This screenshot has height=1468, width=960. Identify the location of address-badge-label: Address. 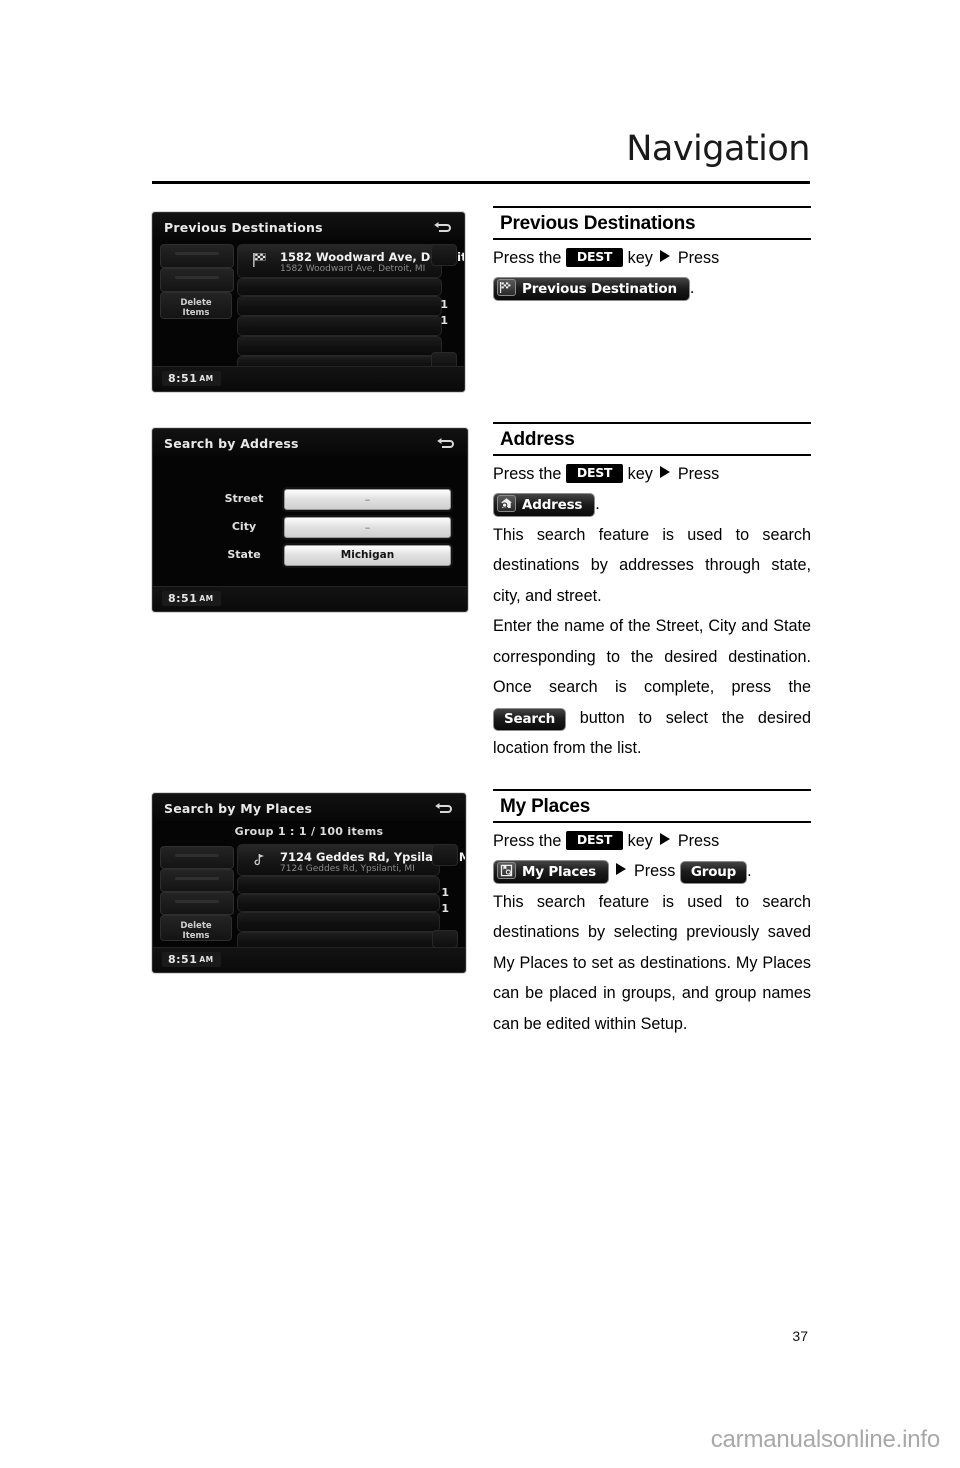
(552, 505).